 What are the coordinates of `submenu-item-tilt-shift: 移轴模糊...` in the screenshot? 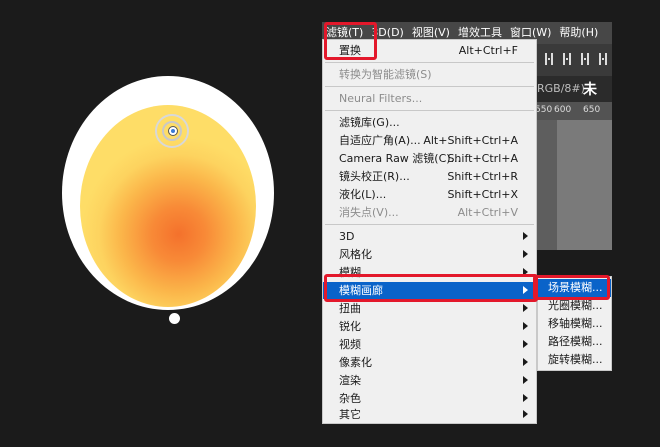 It's located at (574, 324).